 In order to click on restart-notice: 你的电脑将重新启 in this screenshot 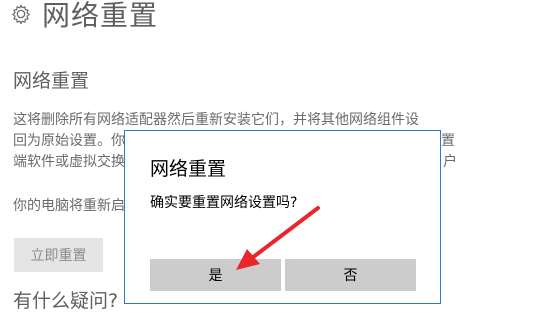, I will do `click(69, 206)`.